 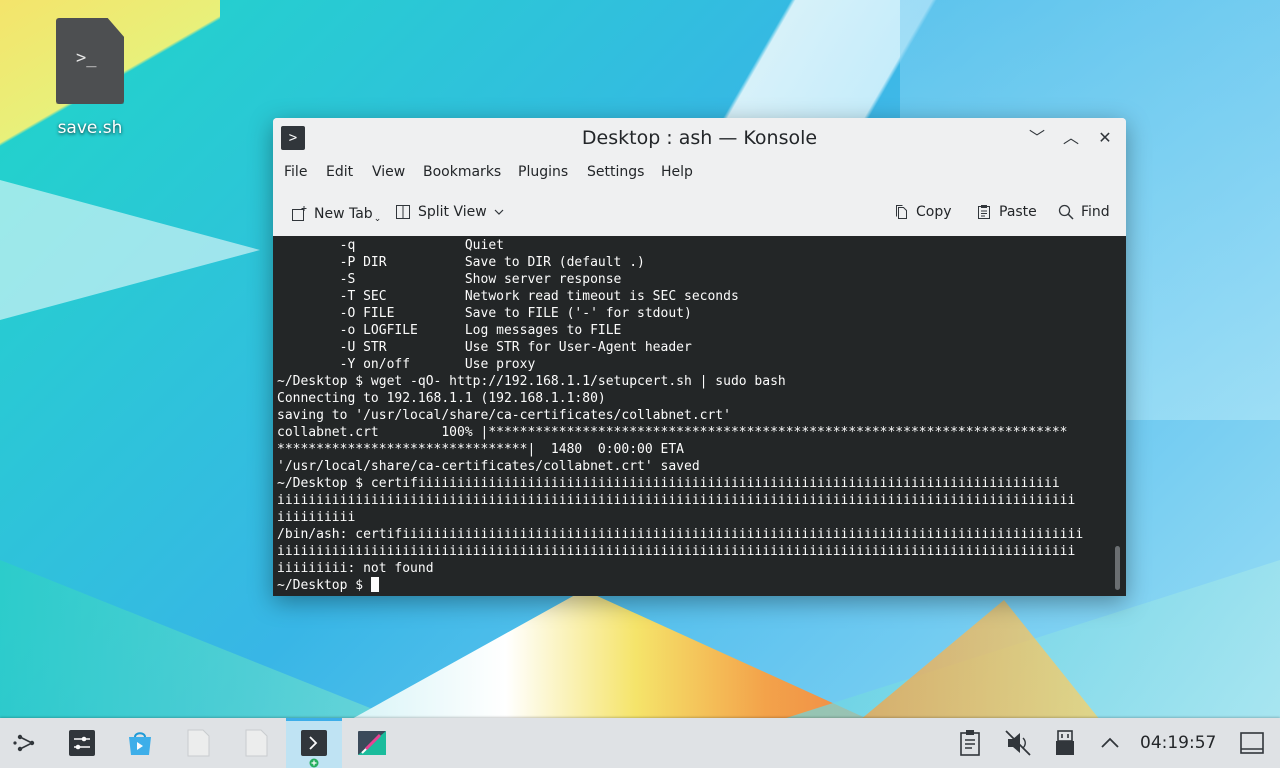 What do you see at coordinates (336, 214) in the screenshot?
I see `new-tab-button: New Tab ⌄` at bounding box center [336, 214].